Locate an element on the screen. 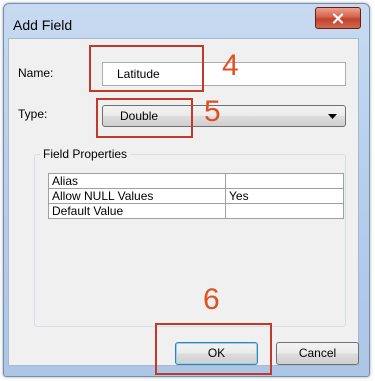 This screenshot has width=375, height=381. table-row: Allow NULL Values Yes is located at coordinates (196, 196).